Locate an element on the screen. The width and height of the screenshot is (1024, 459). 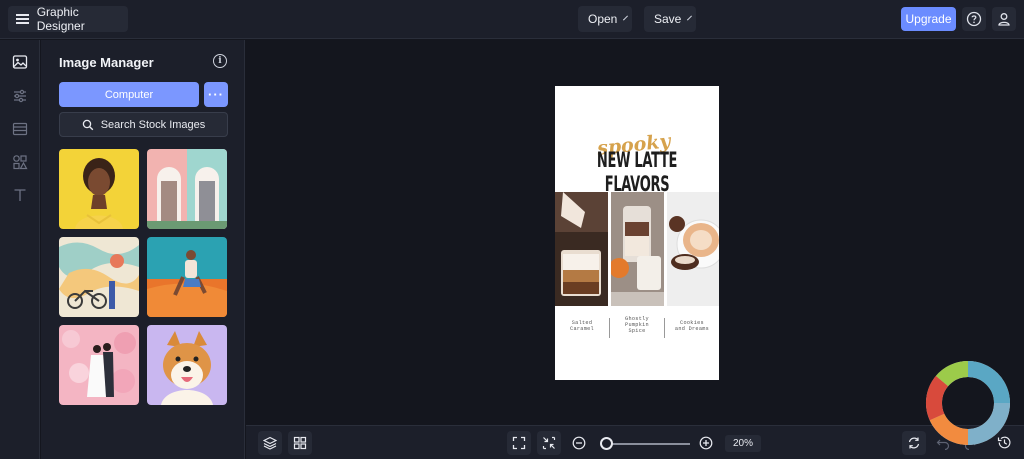
rail-images is located at coordinates (20, 62).